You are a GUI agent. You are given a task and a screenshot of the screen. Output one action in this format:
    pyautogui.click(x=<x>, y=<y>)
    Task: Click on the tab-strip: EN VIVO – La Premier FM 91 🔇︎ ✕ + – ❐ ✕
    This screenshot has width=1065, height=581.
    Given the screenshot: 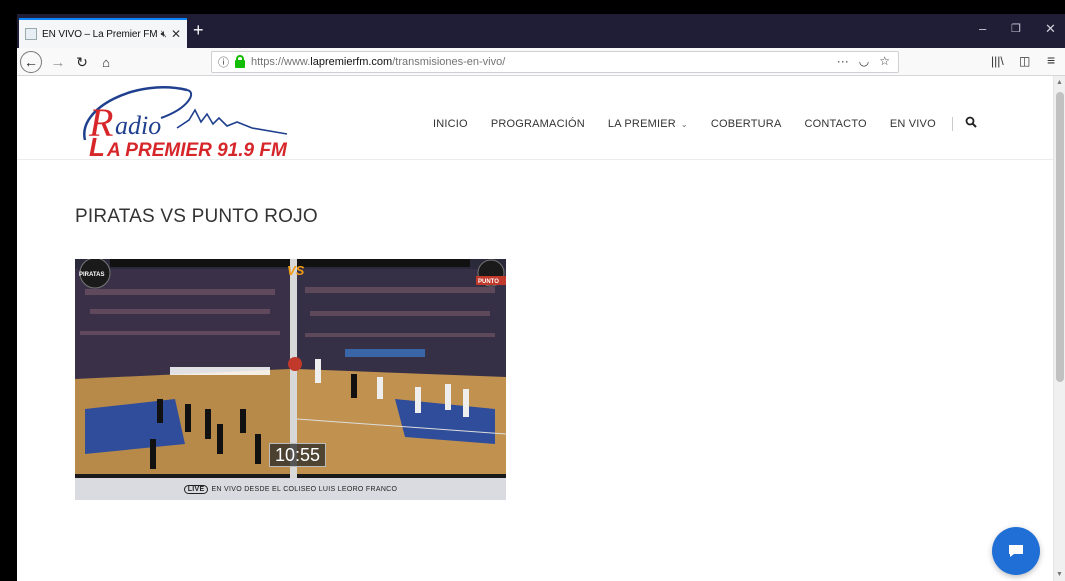 What is the action you would take?
    pyautogui.click(x=541, y=31)
    